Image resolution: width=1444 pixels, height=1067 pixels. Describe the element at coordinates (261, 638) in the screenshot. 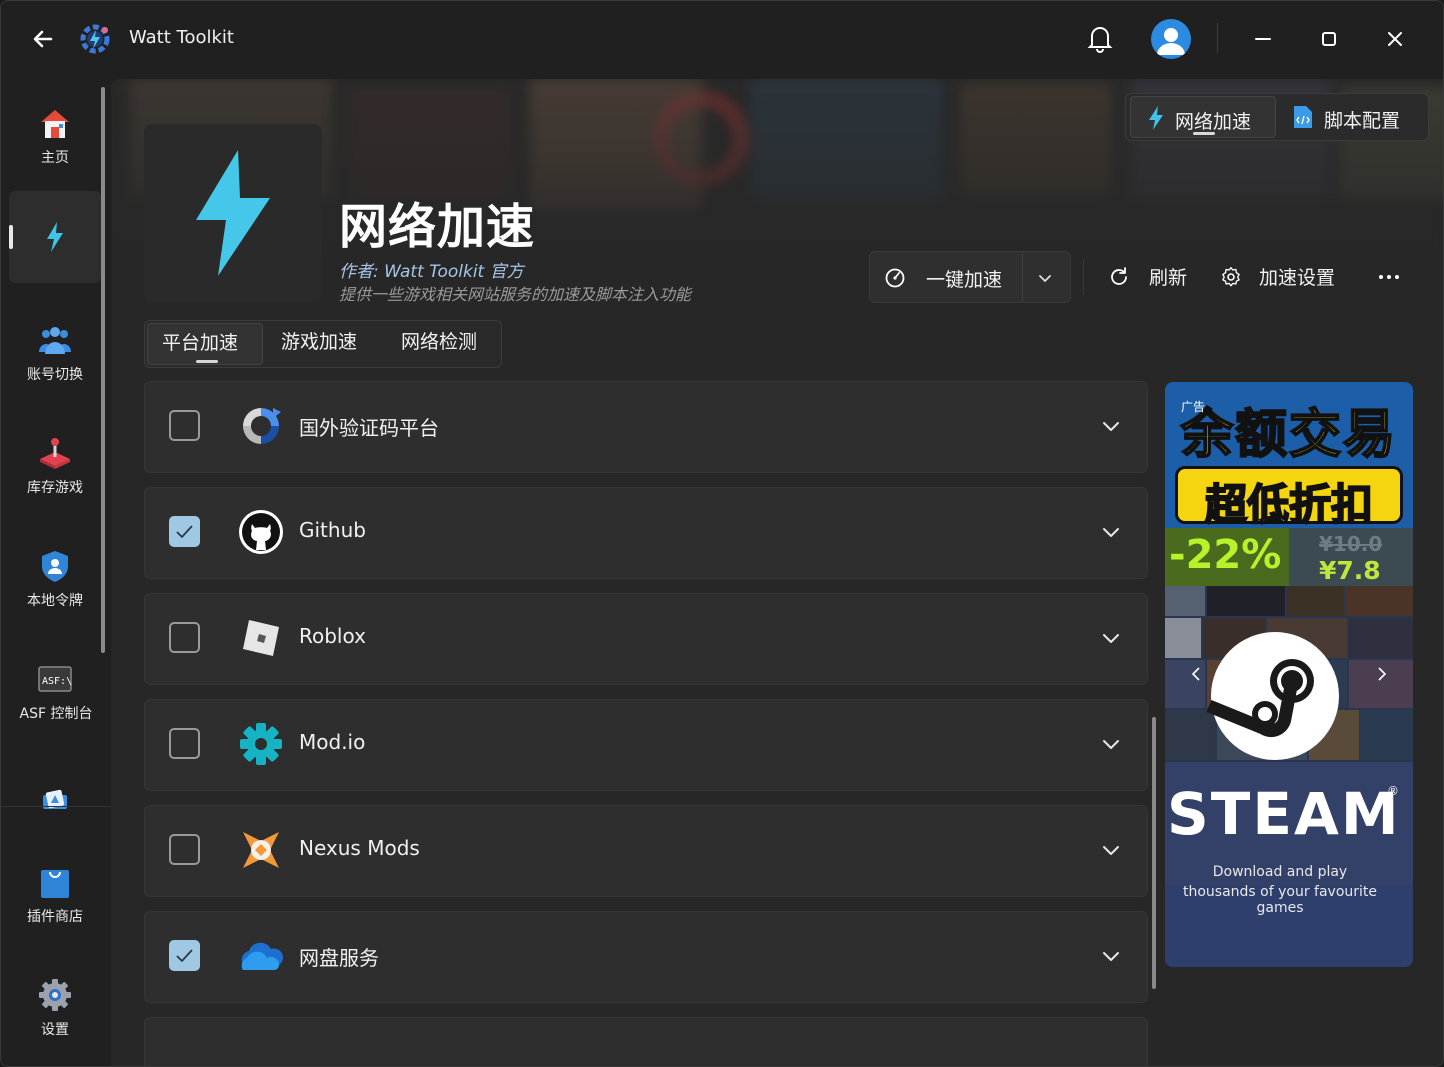

I see `roblox-icon` at that location.